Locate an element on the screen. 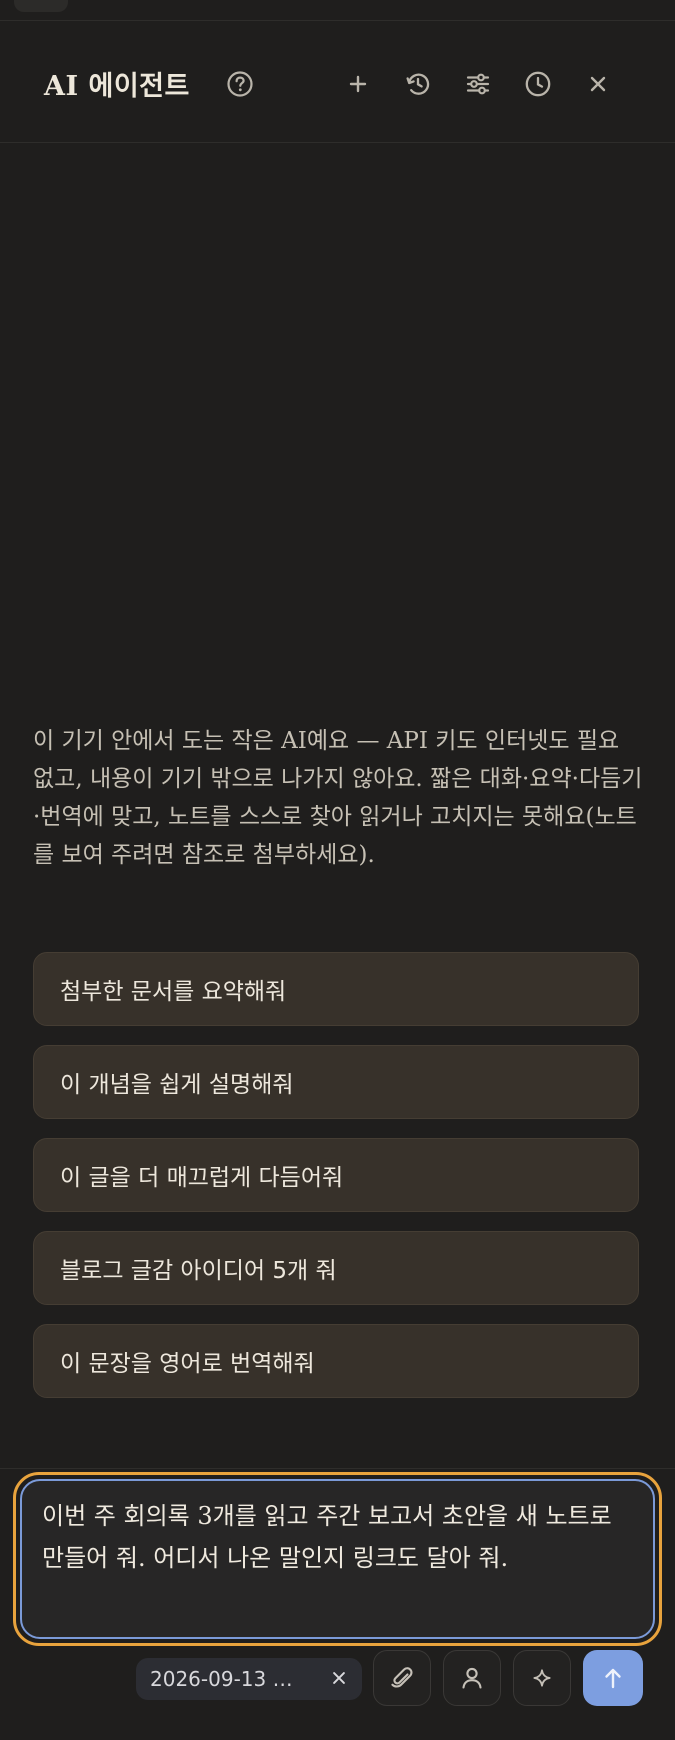  recent-button is located at coordinates (538, 84).